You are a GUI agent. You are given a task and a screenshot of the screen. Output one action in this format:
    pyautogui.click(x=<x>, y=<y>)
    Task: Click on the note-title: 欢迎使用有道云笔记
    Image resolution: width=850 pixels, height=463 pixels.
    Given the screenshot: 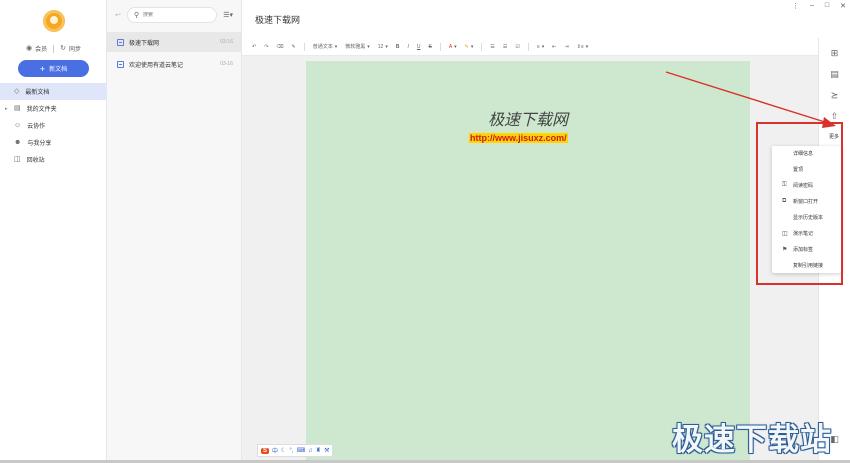 What is the action you would take?
    pyautogui.click(x=156, y=65)
    